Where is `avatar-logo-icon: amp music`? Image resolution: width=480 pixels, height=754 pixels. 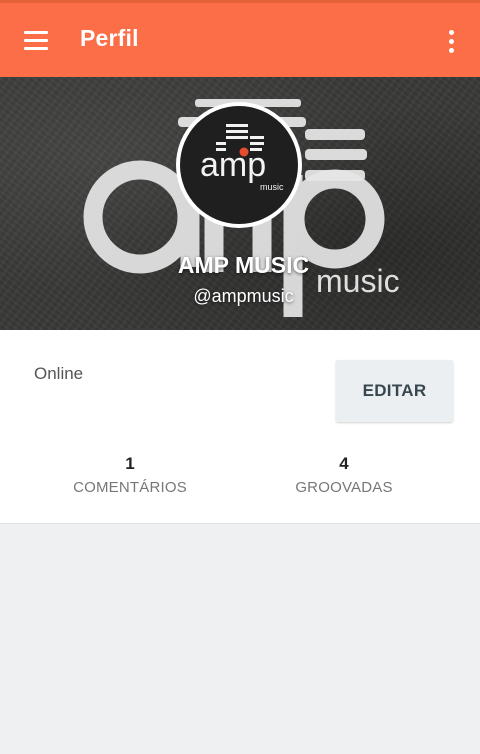 avatar-logo-icon: amp music is located at coordinates (242, 158).